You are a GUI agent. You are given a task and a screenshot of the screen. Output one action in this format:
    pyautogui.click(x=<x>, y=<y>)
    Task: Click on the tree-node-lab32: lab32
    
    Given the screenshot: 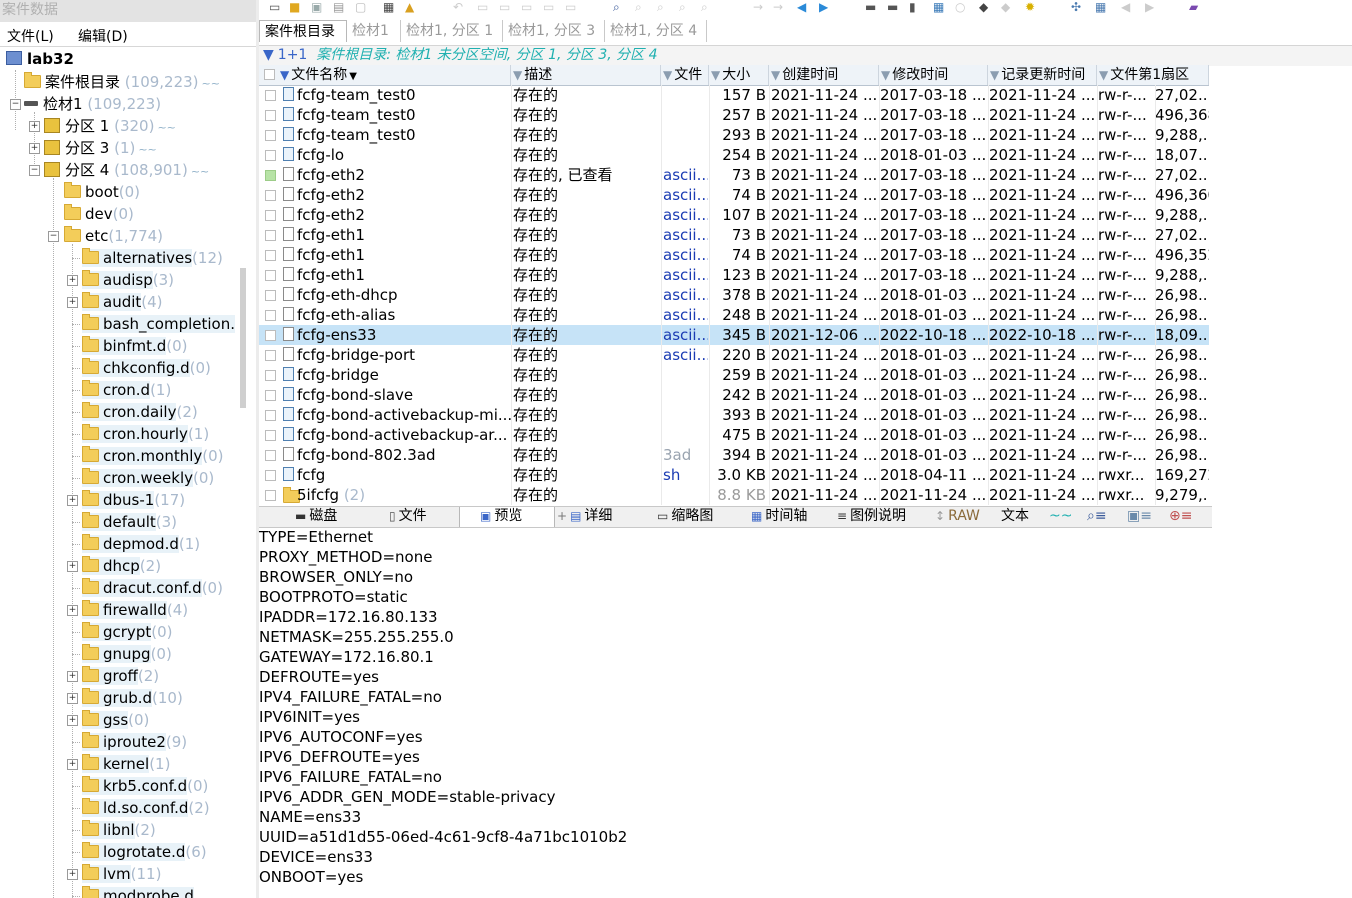 What is the action you would take?
    pyautogui.click(x=40, y=59)
    